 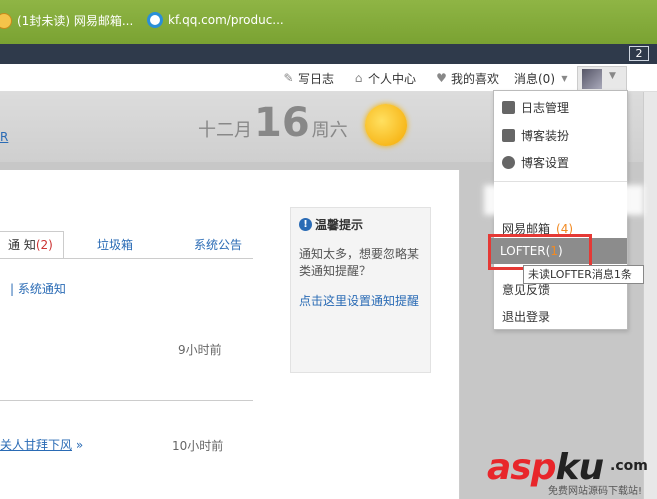 I want to click on watermark-asp: asp, so click(x=521, y=467).